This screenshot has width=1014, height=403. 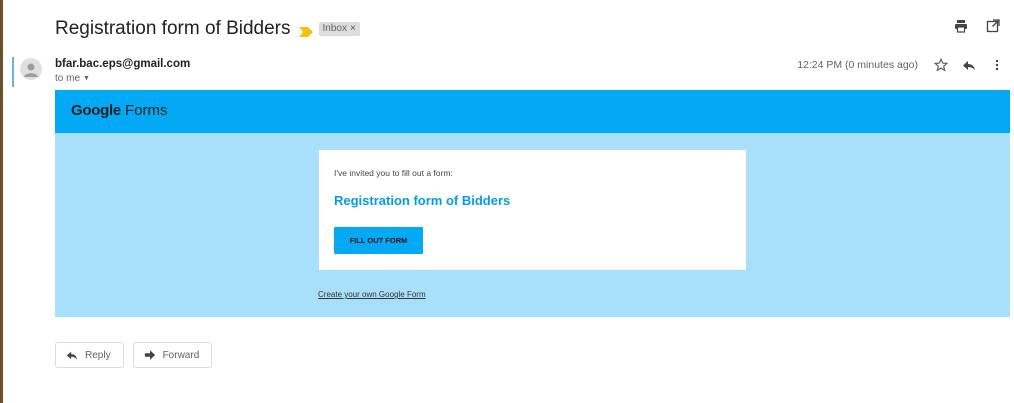 I want to click on invite-text: I've invited you to fill out a form:, so click(x=393, y=173).